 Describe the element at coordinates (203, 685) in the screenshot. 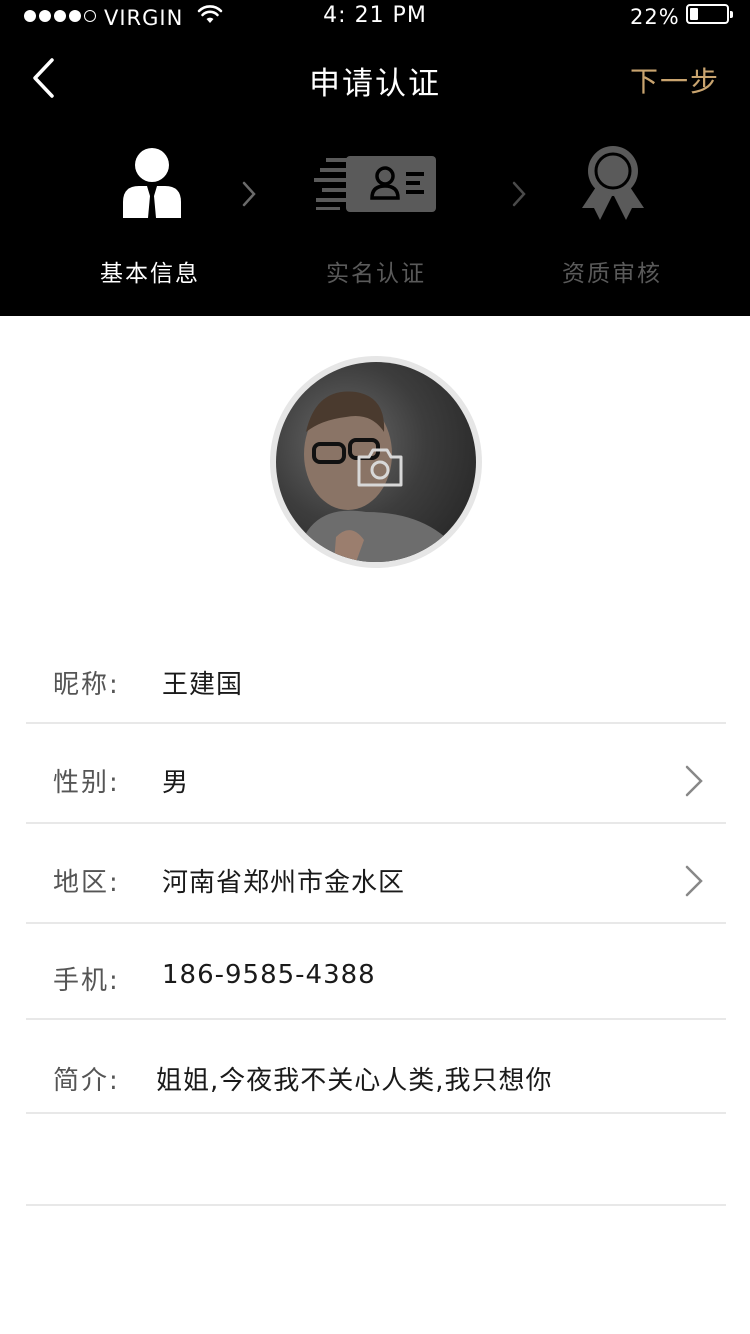

I see `nickname-value: 王建国` at that location.